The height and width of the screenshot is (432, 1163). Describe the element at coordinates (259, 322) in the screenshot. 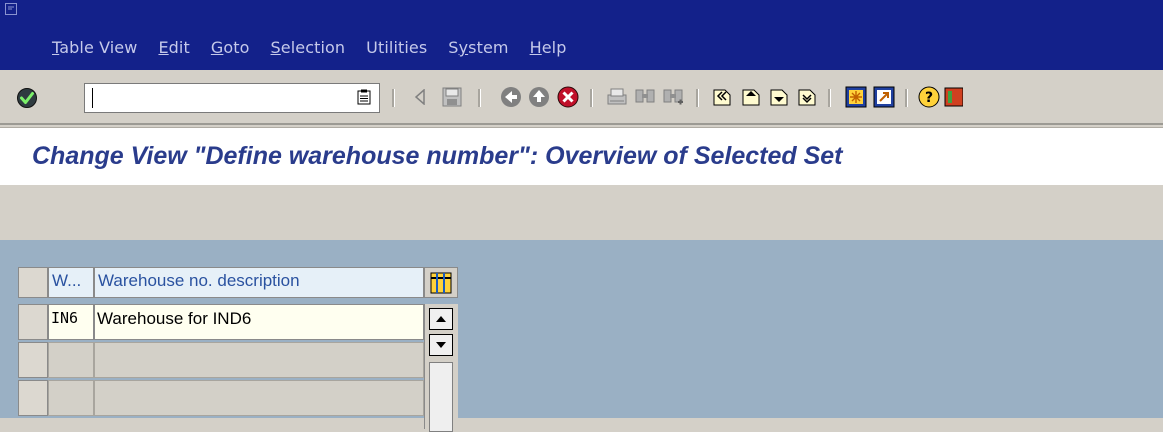

I see `cell-description: Warehouse for IND6` at that location.